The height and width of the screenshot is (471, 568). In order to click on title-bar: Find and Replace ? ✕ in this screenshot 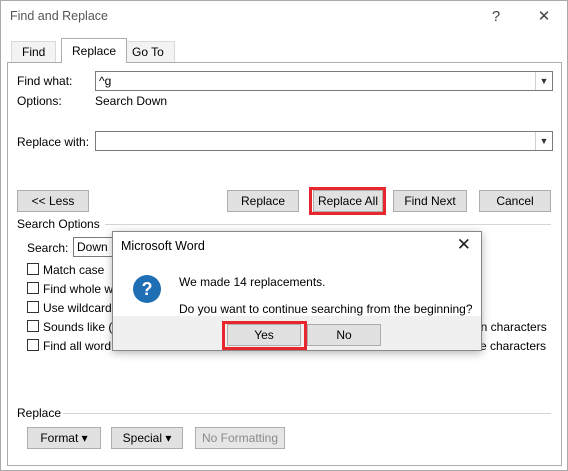, I will do `click(284, 17)`.